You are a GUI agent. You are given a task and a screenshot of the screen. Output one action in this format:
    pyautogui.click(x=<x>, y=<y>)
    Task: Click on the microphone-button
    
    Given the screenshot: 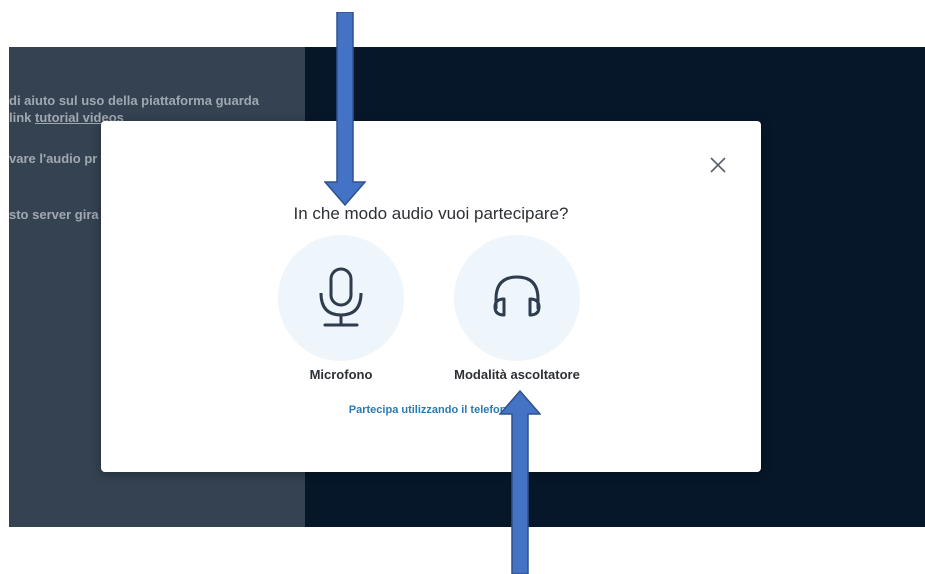 What is the action you would take?
    pyautogui.click(x=341, y=298)
    